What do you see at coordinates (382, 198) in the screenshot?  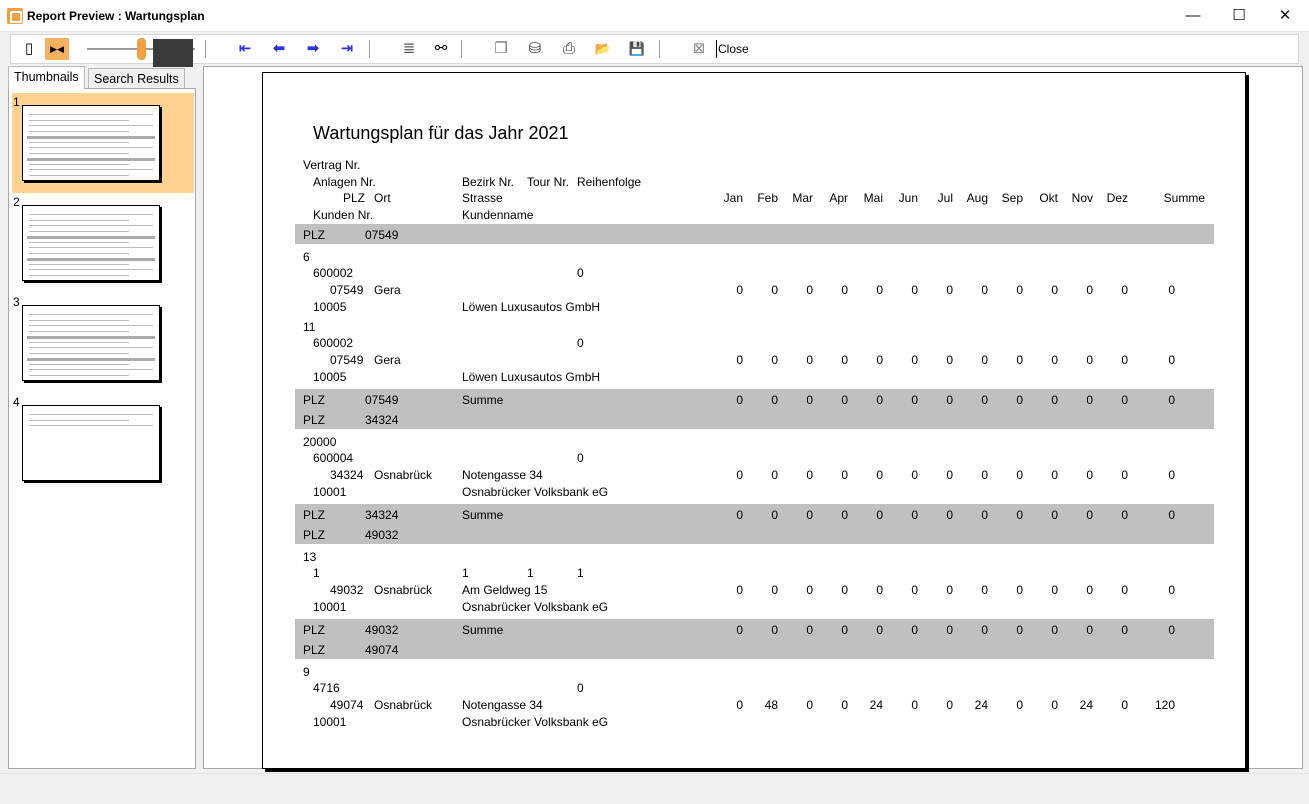 I see `header-ort: Ort` at bounding box center [382, 198].